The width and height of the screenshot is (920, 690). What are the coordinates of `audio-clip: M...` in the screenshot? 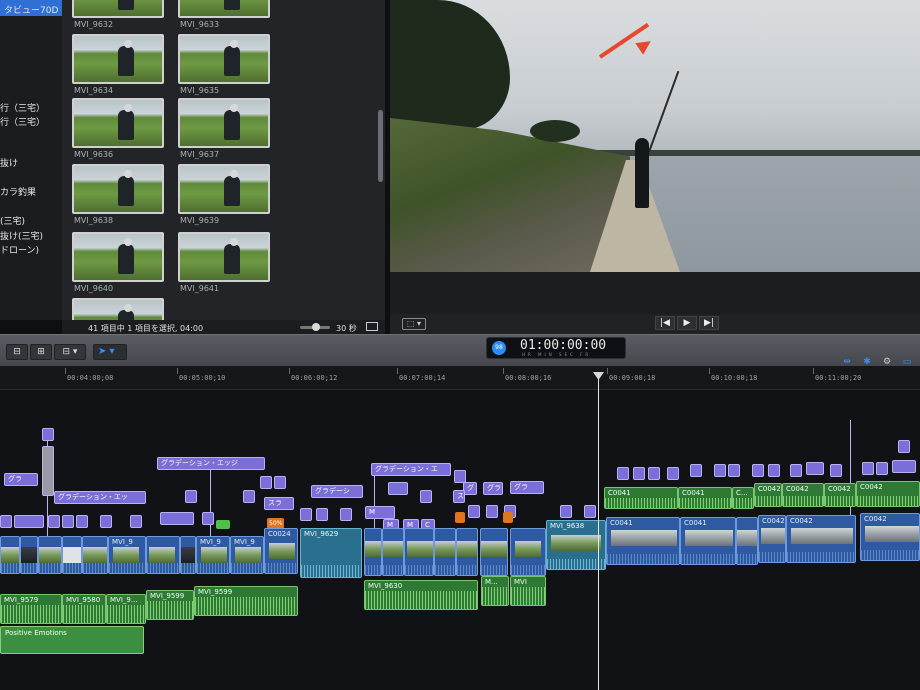 It's located at (495, 591).